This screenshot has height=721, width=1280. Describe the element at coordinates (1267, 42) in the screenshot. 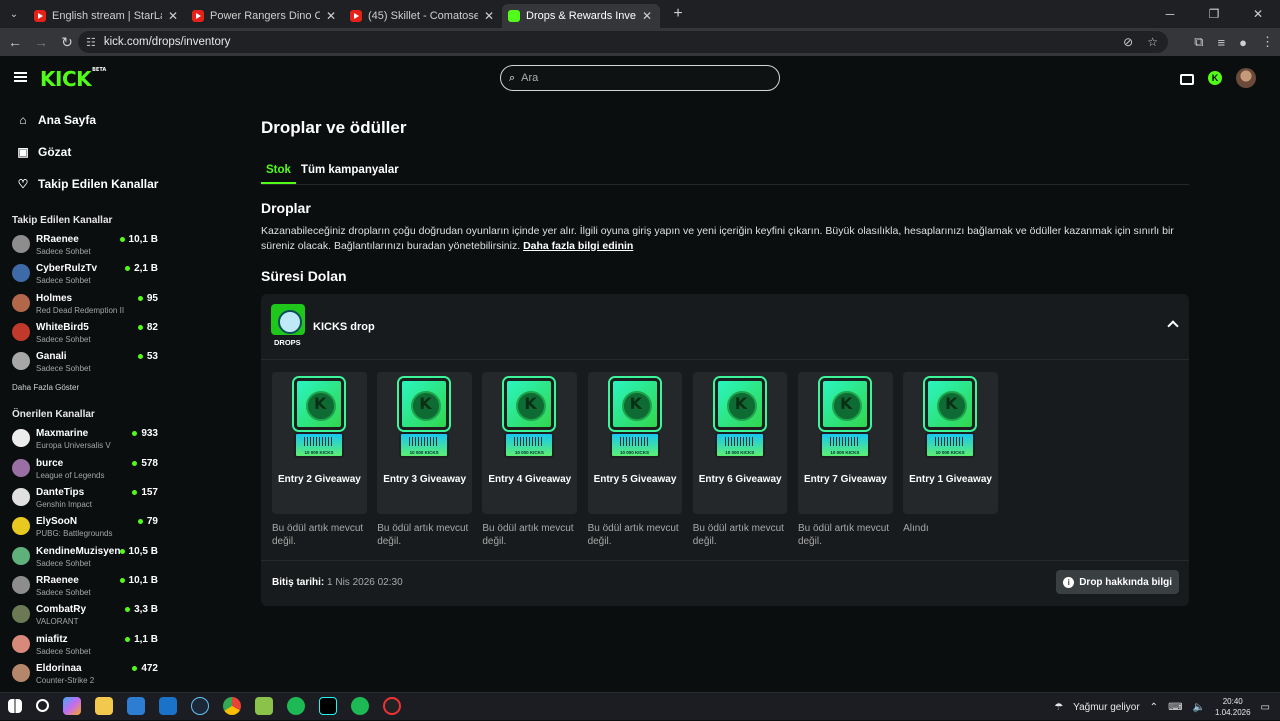

I see `browser-menu-icon: ⋮` at that location.